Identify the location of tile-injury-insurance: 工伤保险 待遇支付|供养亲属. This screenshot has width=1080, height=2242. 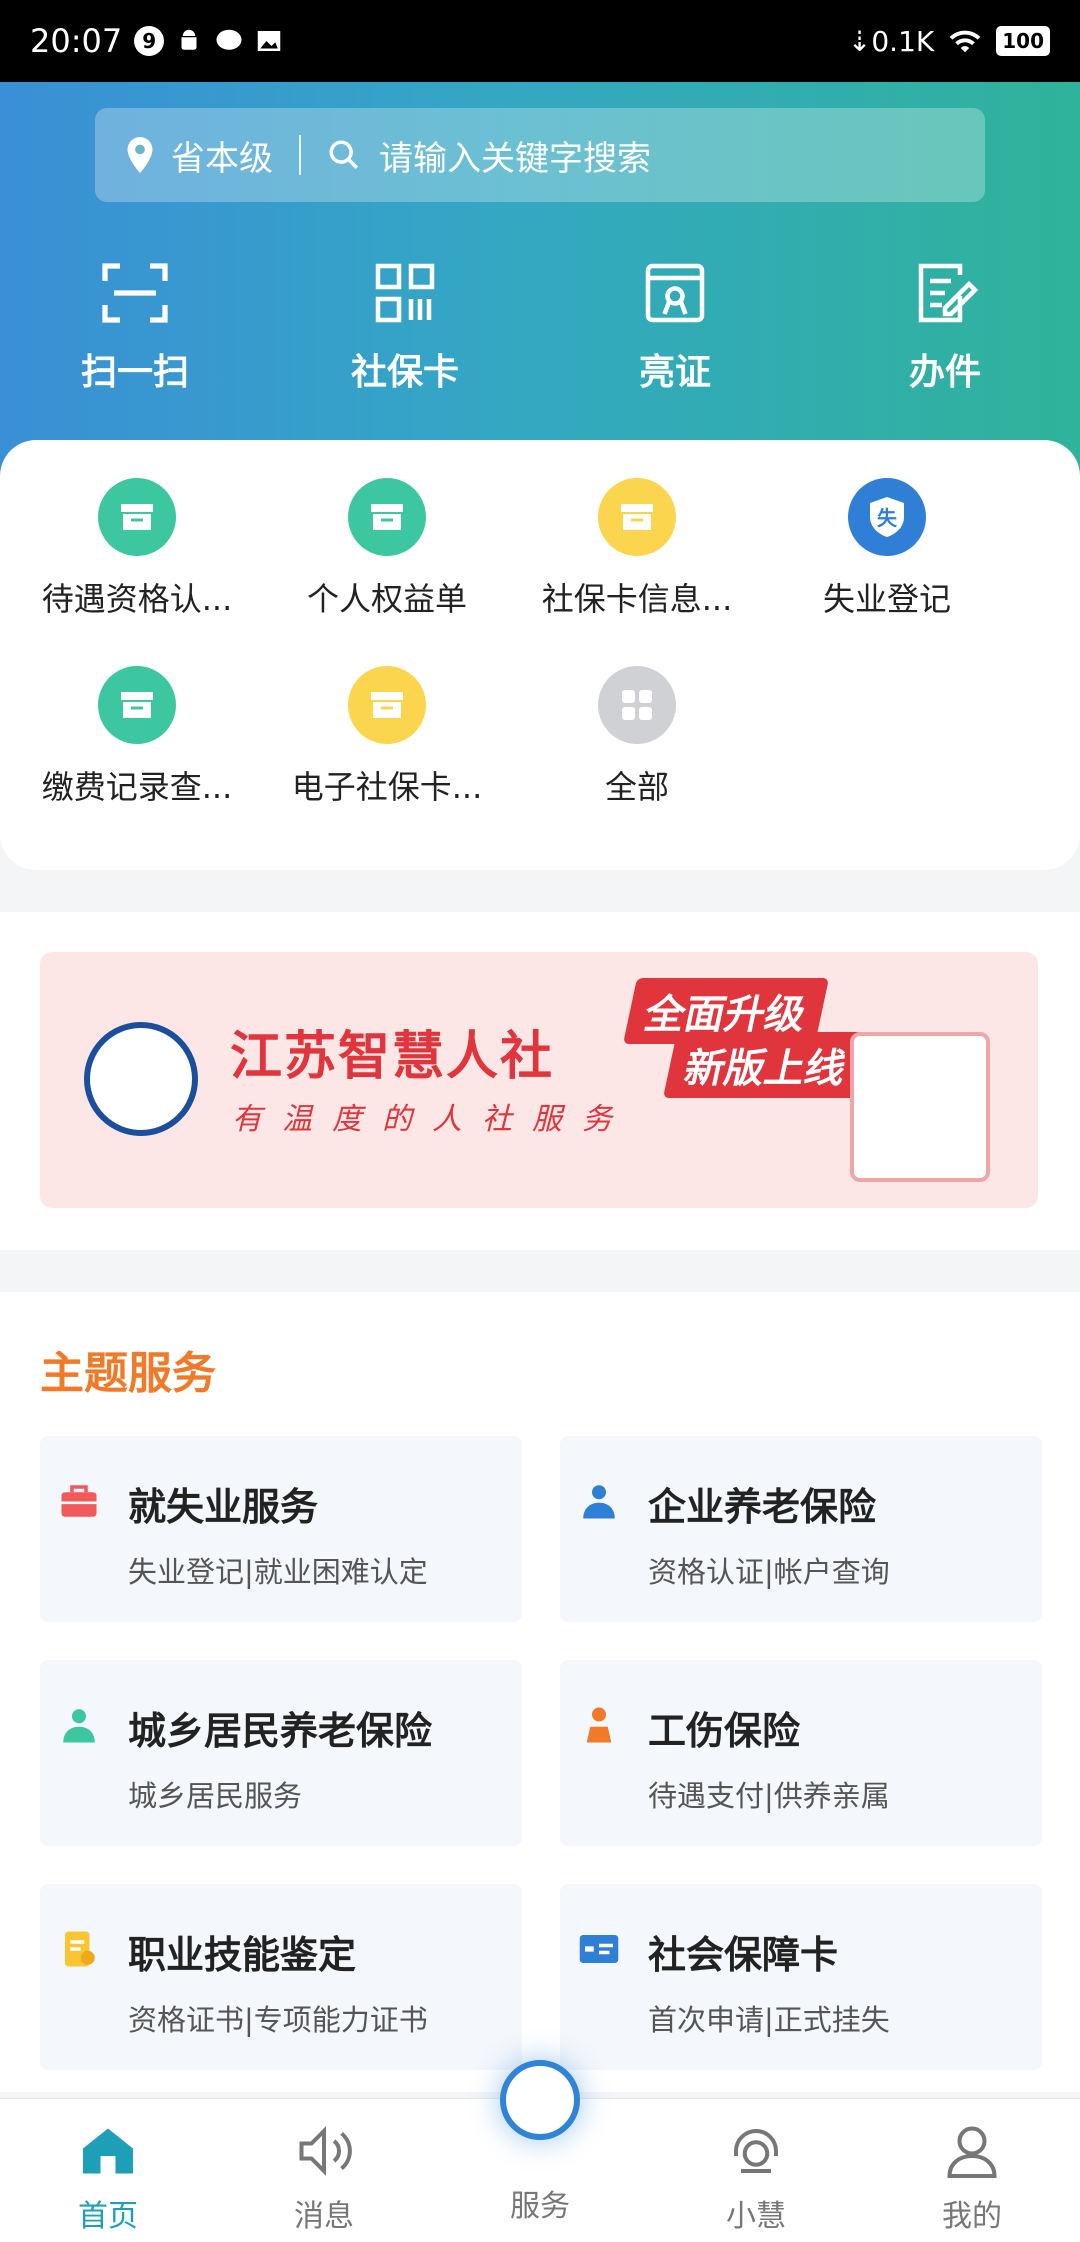
(801, 1753).